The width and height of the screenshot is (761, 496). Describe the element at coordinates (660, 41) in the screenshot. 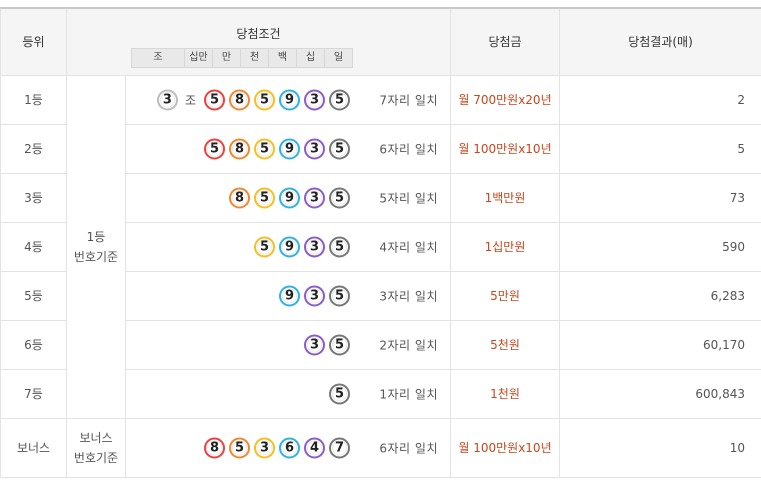

I see `header-result: 당첨결과(매)` at that location.